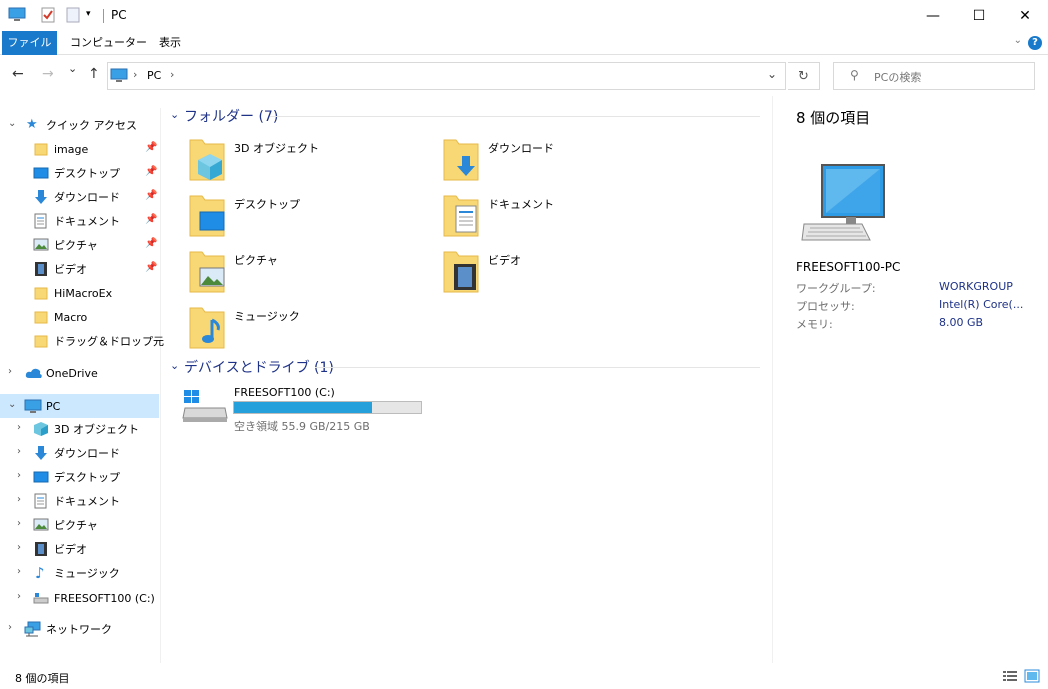 The image size is (1048, 689). What do you see at coordinates (446, 76) in the screenshot?
I see `address-bar: › PC › ⌄` at bounding box center [446, 76].